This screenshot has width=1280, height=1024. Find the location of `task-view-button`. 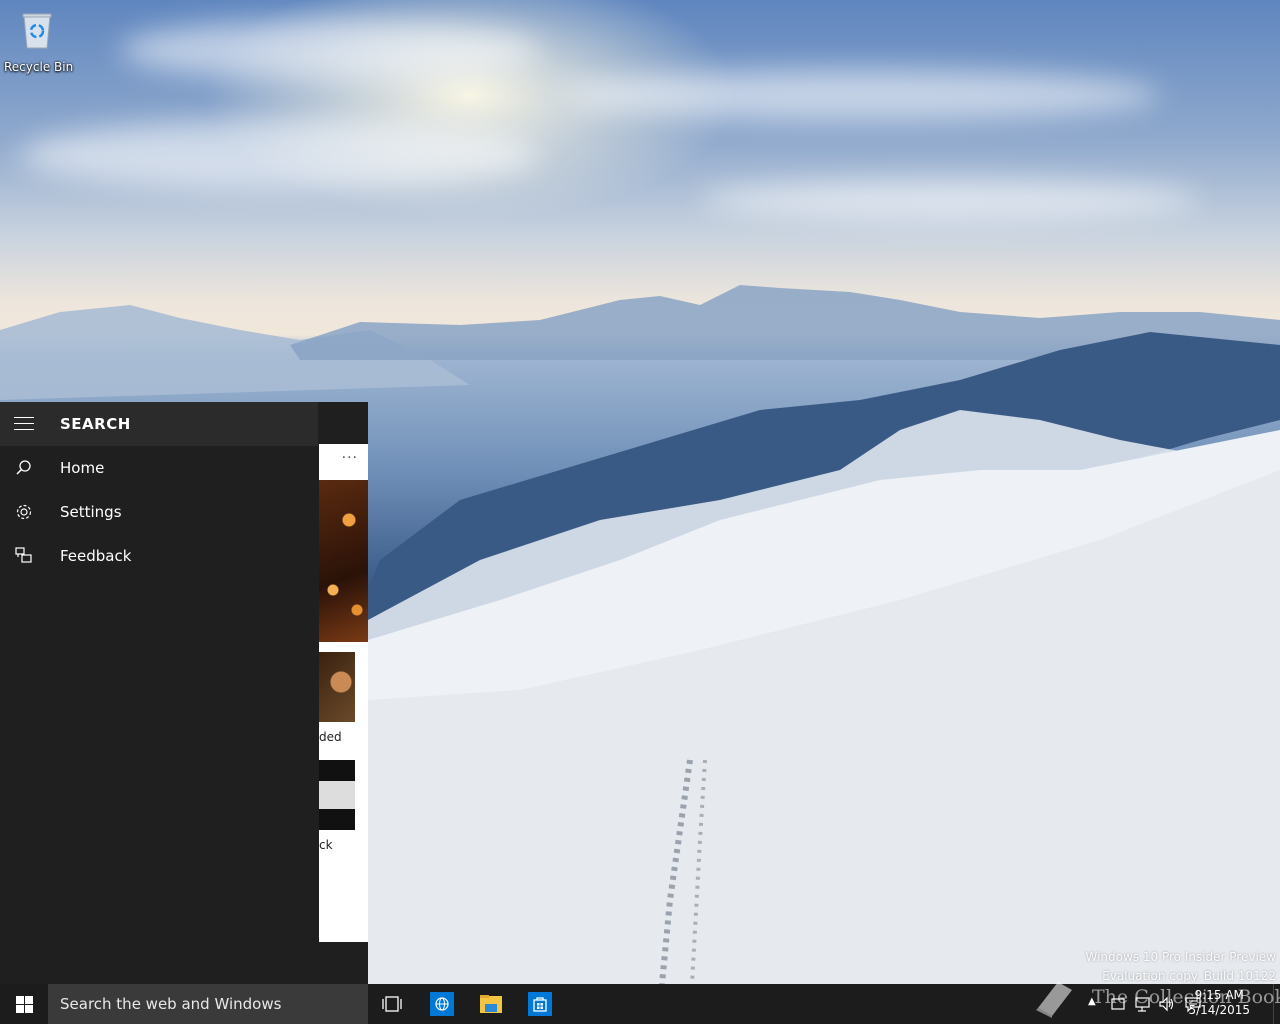

task-view-button is located at coordinates (392, 1004).